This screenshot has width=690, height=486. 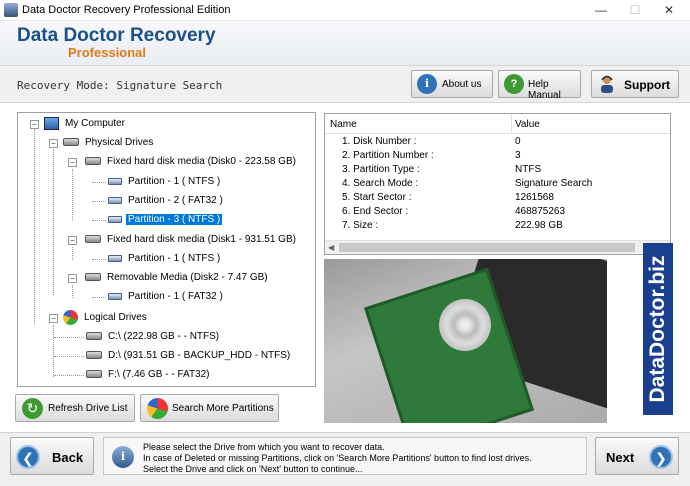 I want to click on refresh-drive-list-button: ↻ Refresh Drive List, so click(x=75, y=408).